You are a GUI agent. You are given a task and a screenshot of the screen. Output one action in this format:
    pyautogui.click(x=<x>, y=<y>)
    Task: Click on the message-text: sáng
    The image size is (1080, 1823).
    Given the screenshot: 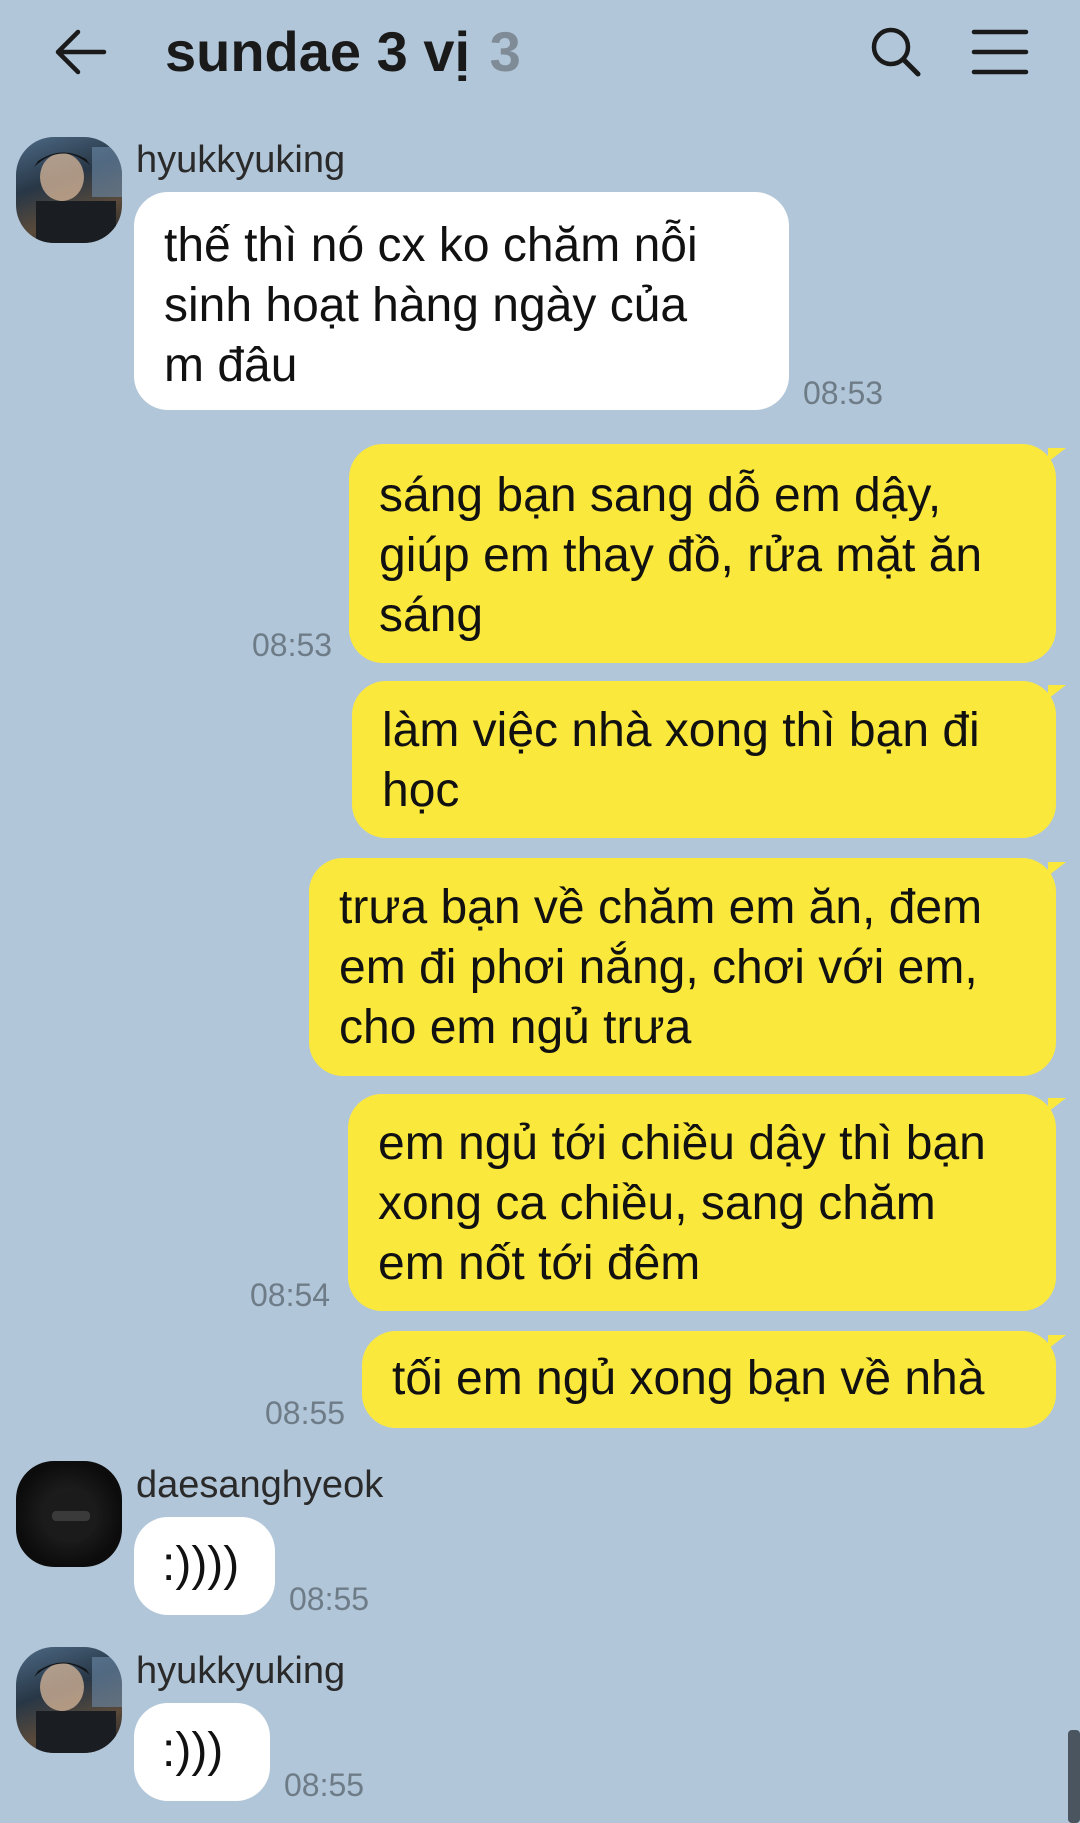 What is the action you would take?
    pyautogui.click(x=431, y=615)
    